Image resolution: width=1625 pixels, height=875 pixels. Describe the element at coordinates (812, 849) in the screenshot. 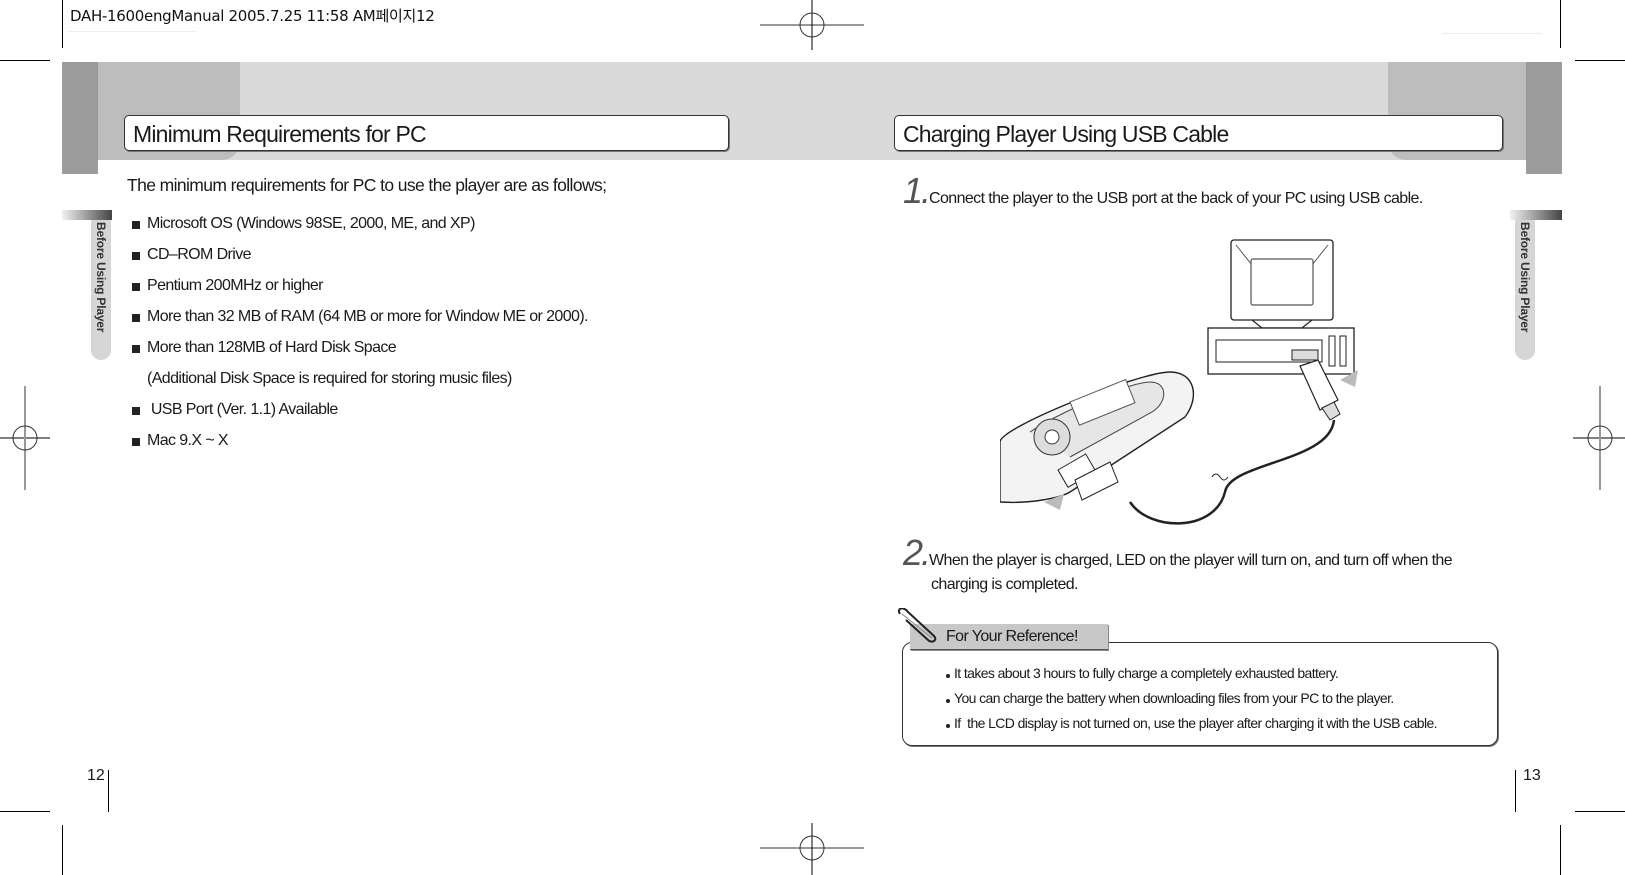

I see `registration-mark-bottom` at that location.